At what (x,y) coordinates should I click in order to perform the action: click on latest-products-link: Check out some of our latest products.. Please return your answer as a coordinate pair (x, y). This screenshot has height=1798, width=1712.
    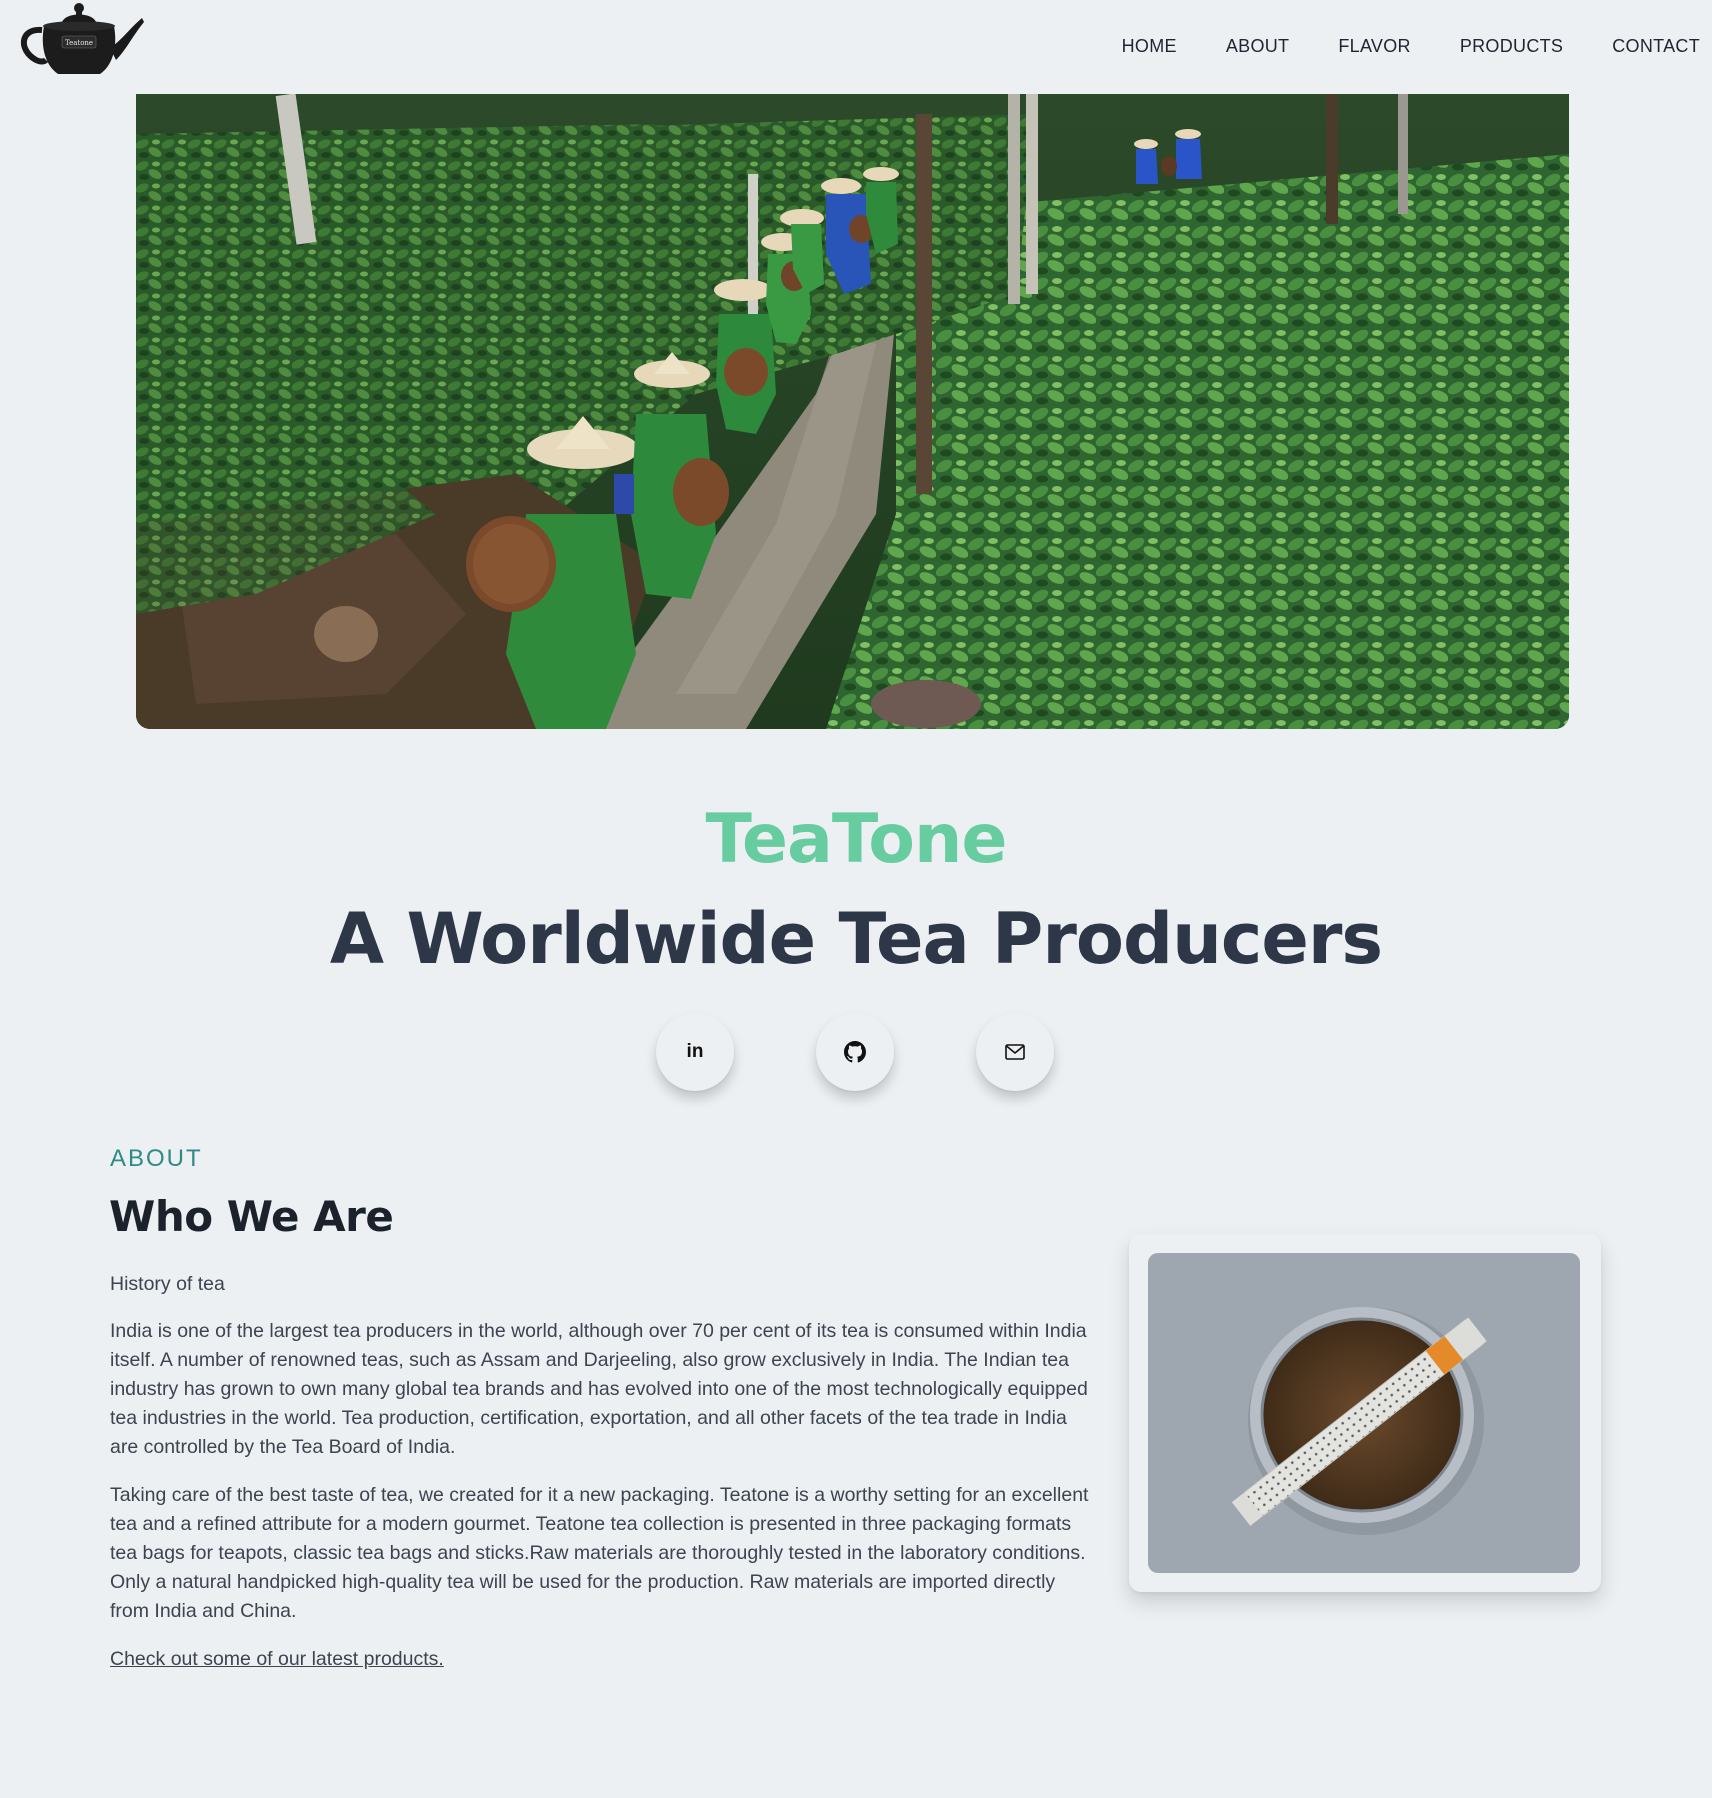
    Looking at the image, I should click on (277, 1659).